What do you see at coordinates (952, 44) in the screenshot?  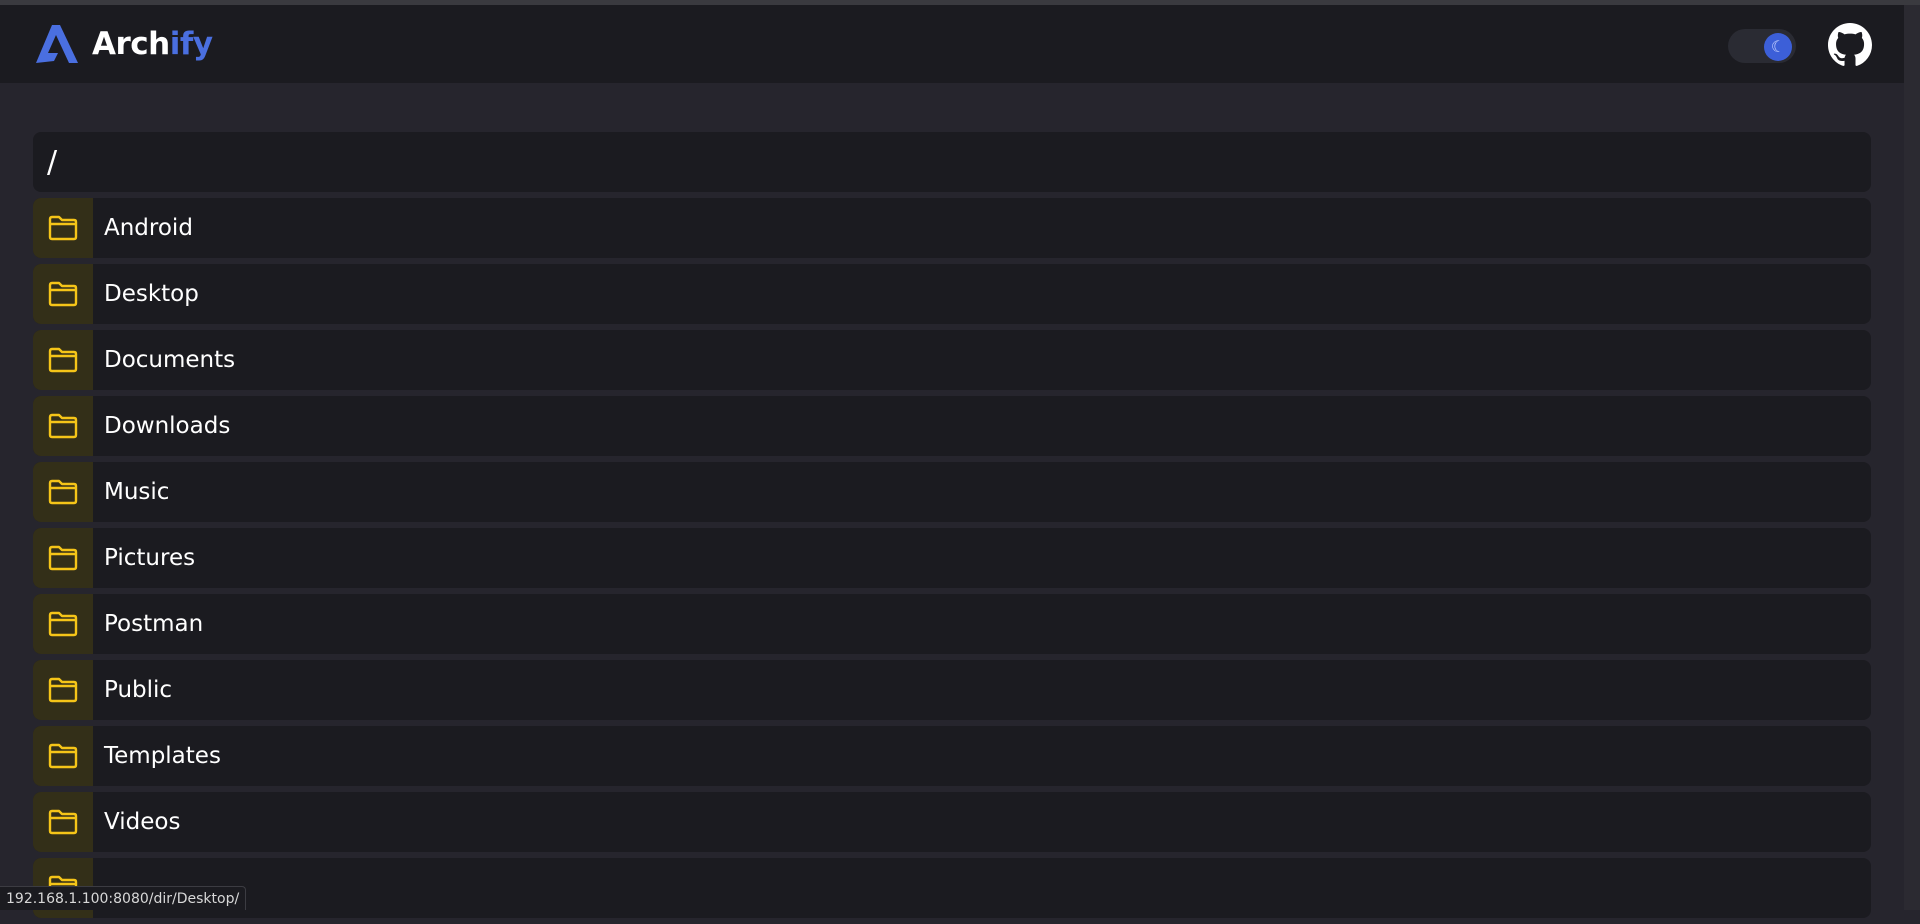 I see `navbar: Archify ☾` at bounding box center [952, 44].